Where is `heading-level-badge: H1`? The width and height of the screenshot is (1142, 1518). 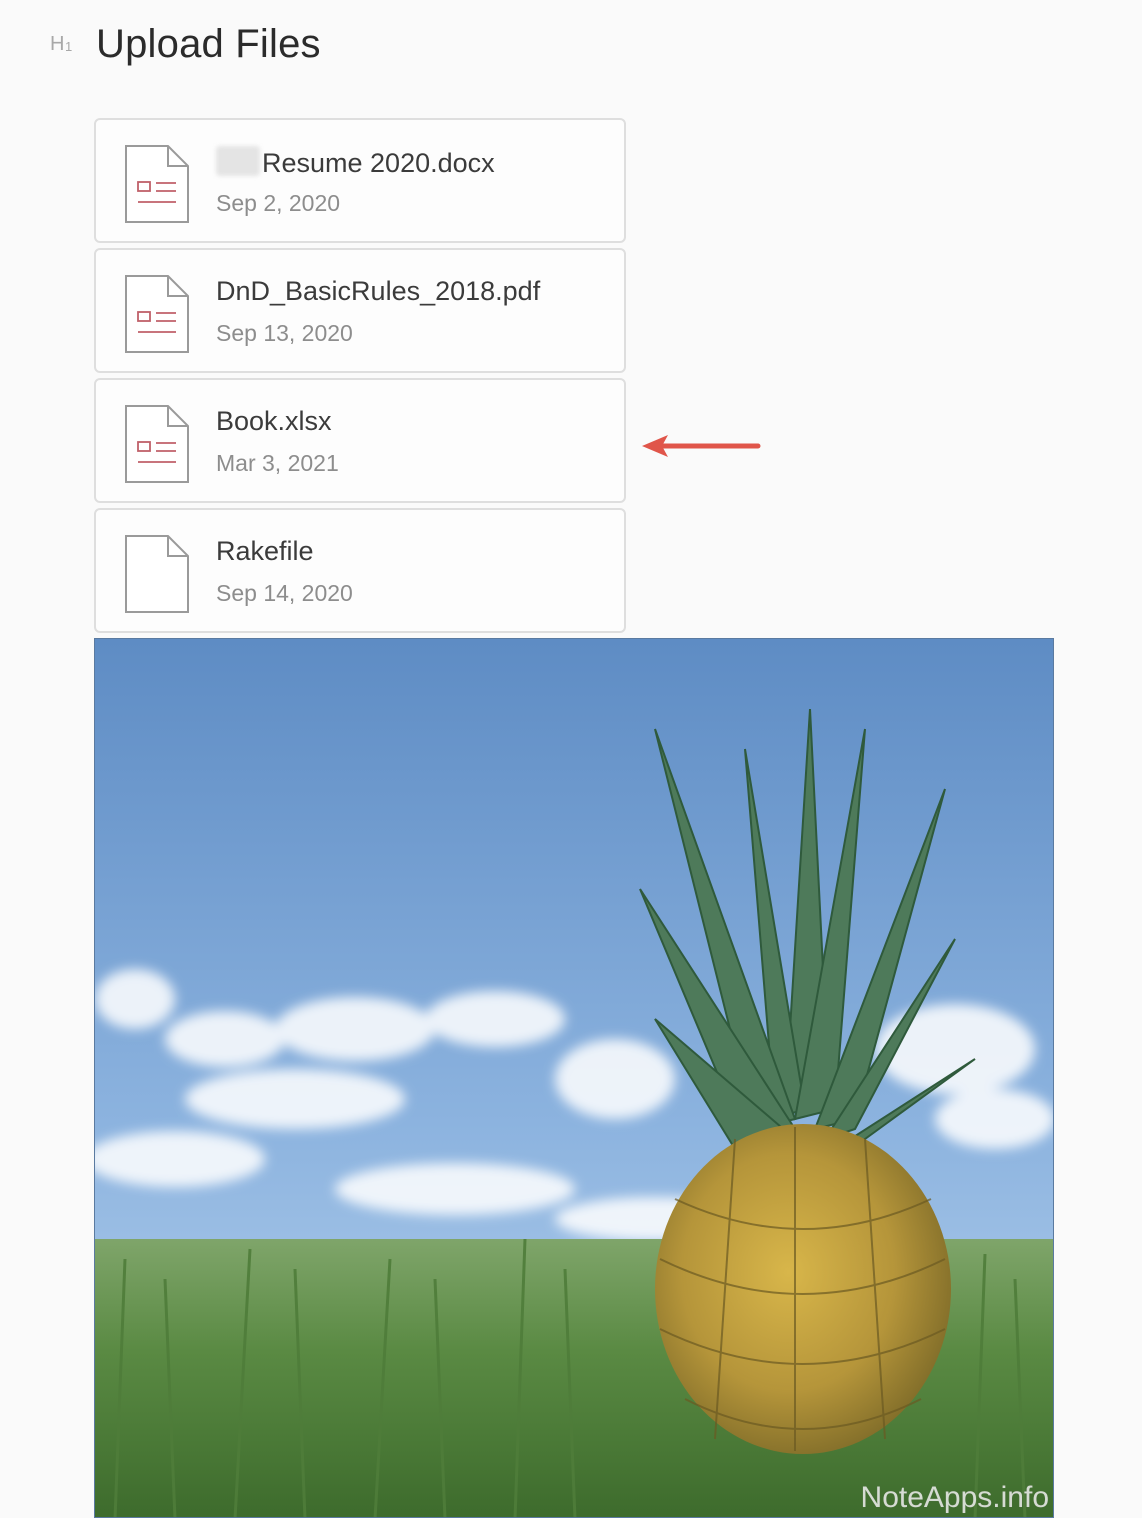 heading-level-badge: H1 is located at coordinates (73, 44).